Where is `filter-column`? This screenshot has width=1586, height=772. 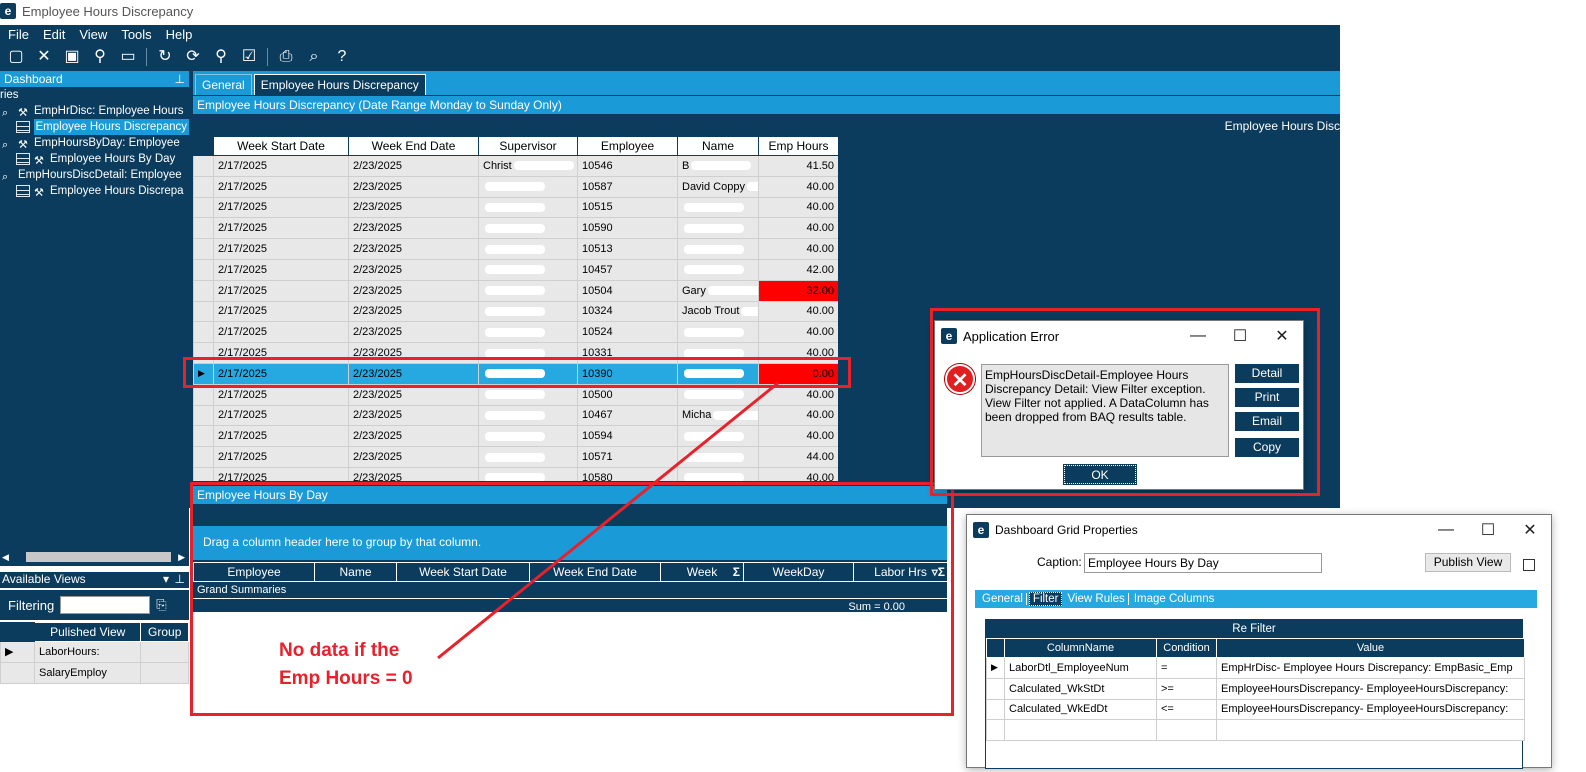 filter-column is located at coordinates (1080, 730).